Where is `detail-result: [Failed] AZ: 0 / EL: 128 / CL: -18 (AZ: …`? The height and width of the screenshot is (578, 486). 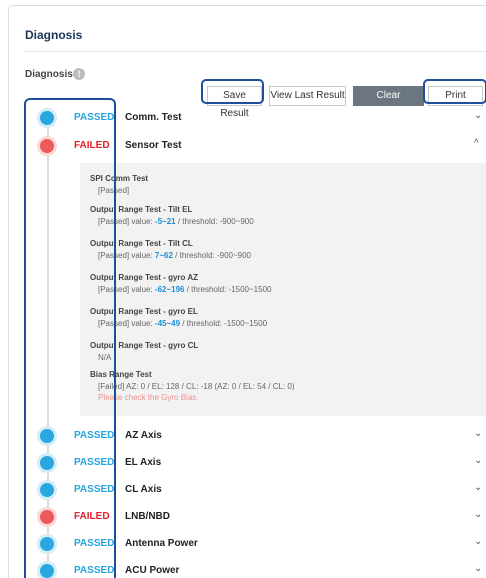
detail-result: [Failed] AZ: 0 / EL: 128 / CL: -18 (AZ: … is located at coordinates (196, 386).